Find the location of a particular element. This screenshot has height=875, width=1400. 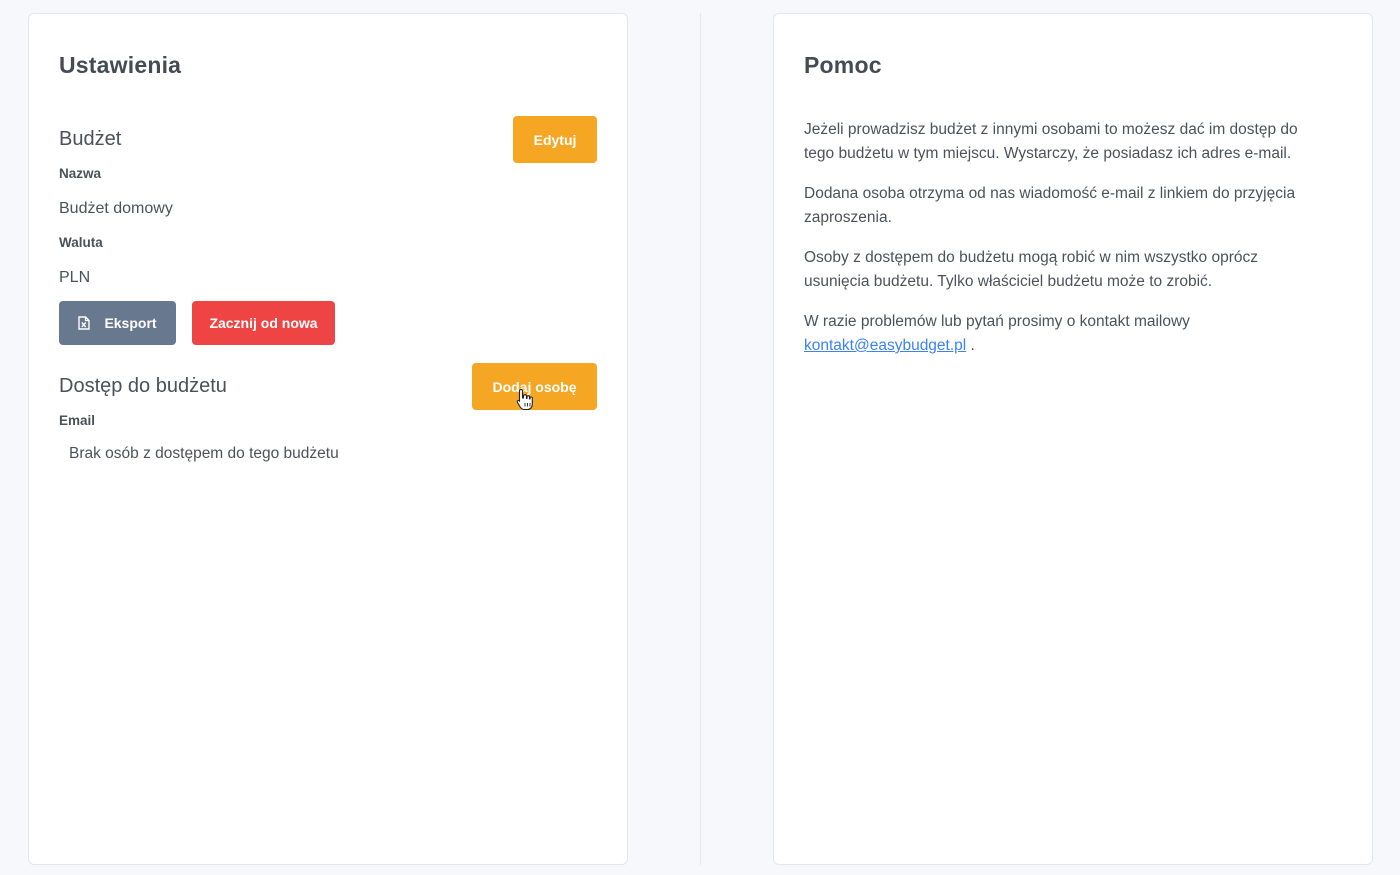

excel-file-icon is located at coordinates (84, 323).